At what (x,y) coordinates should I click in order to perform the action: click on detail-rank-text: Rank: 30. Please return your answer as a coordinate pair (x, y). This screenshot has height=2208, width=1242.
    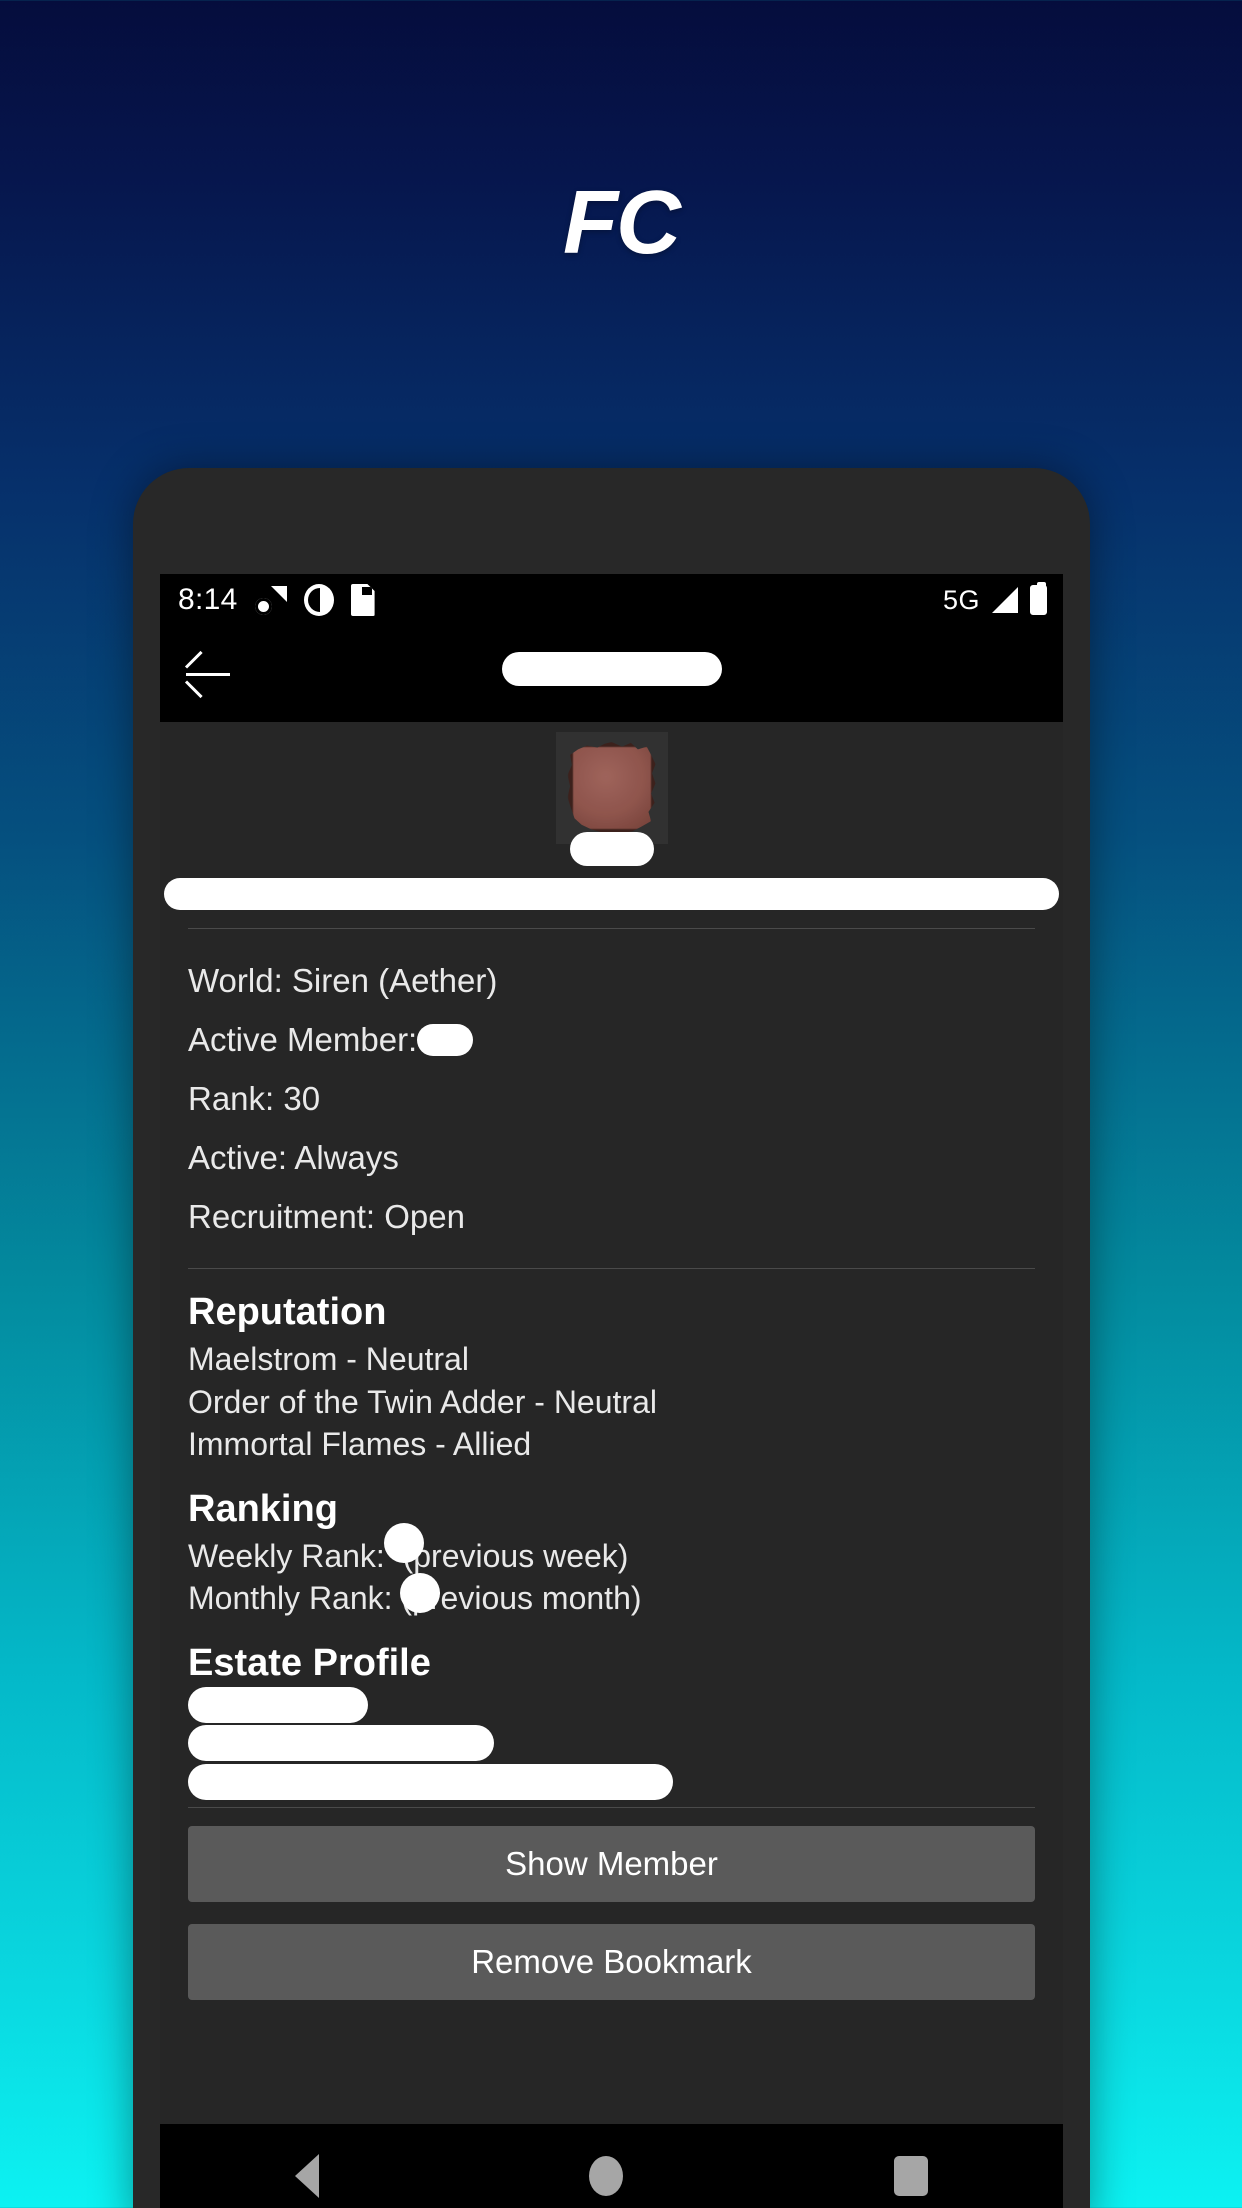
    Looking at the image, I should click on (254, 1098).